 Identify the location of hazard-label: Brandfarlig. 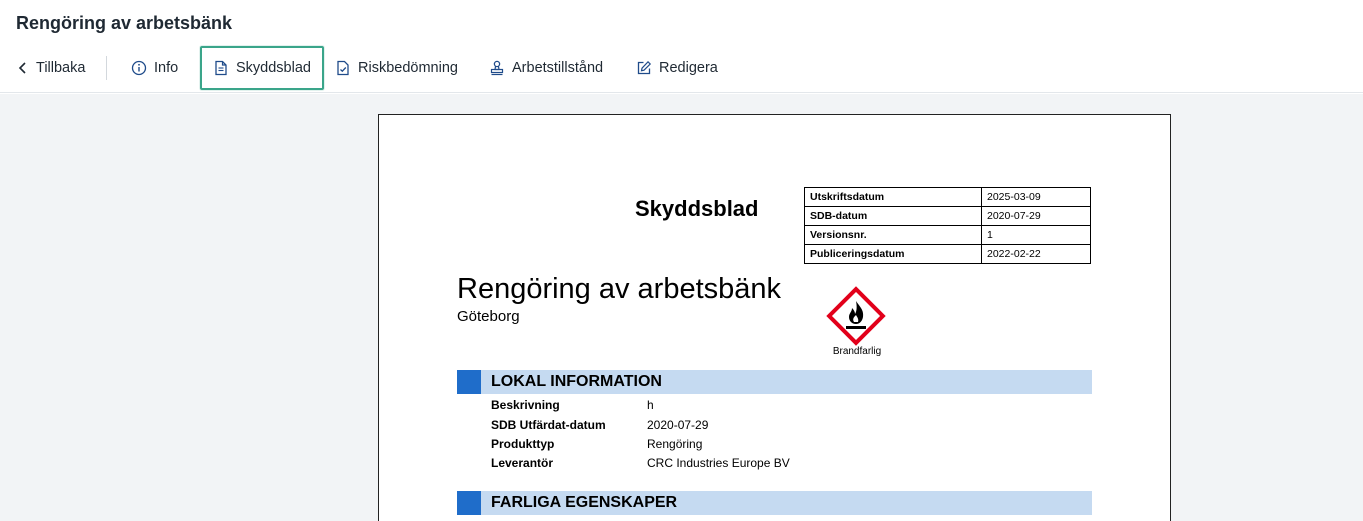
(857, 351).